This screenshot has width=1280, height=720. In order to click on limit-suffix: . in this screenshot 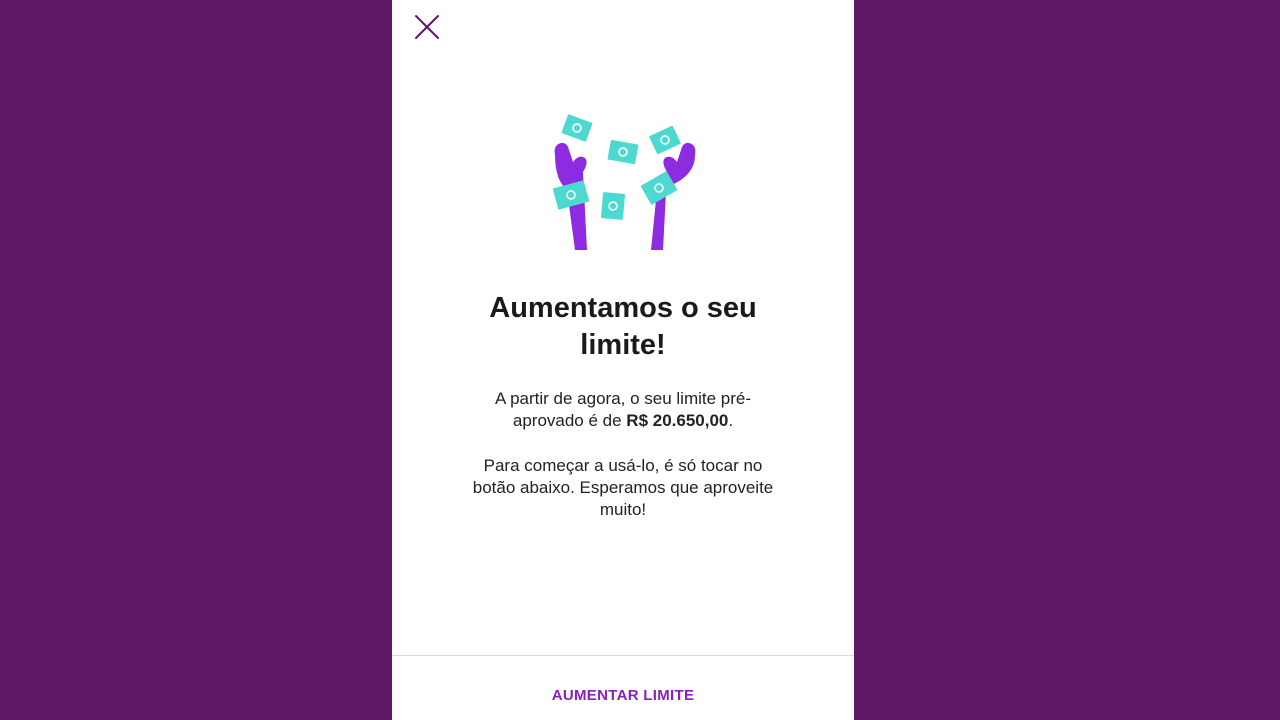, I will do `click(731, 420)`.